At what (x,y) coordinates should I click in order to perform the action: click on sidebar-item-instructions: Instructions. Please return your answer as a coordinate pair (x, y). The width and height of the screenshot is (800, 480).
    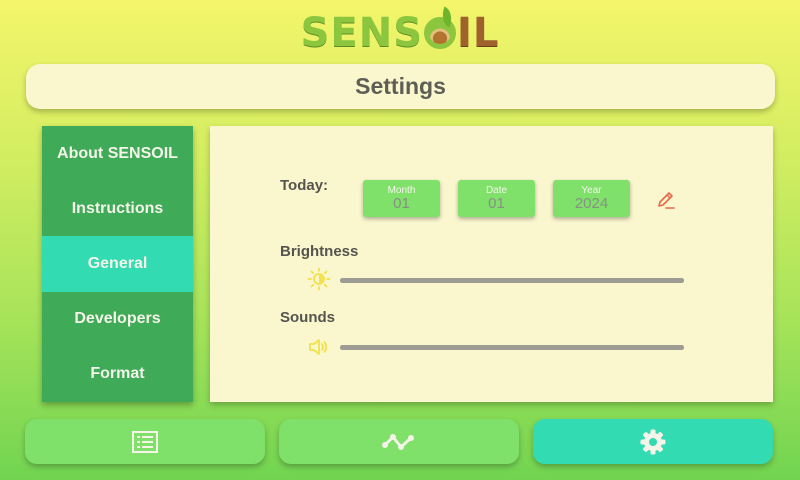
    Looking at the image, I should click on (117, 208).